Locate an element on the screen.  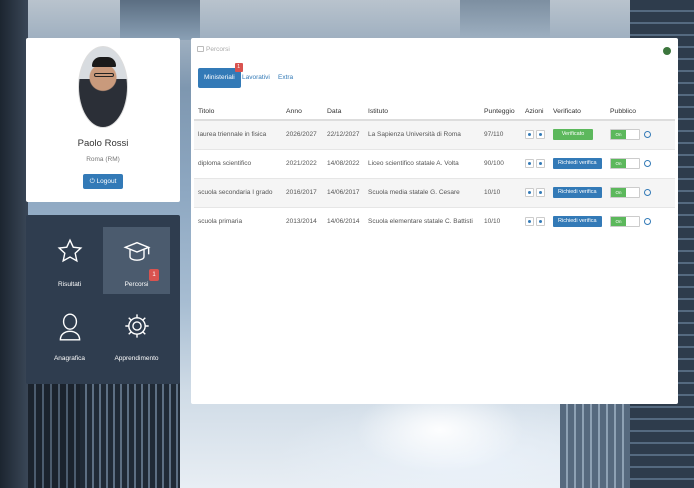
tile-label: Risultati is located at coordinates (69, 284).